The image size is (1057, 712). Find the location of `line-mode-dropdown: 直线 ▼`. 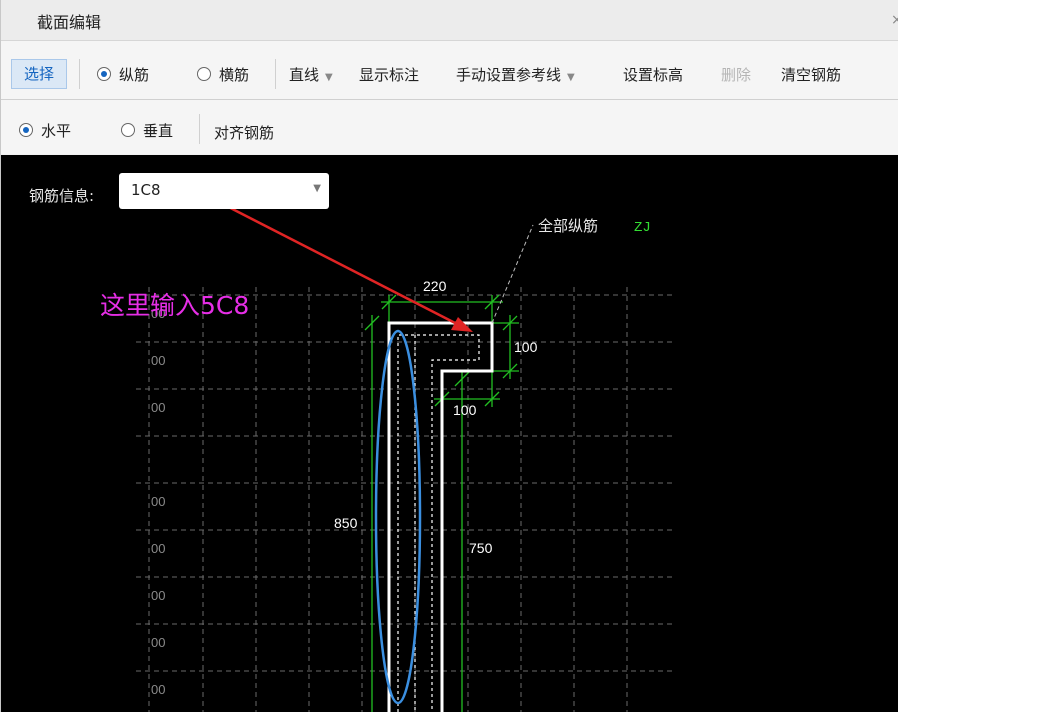

line-mode-dropdown: 直线 ▼ is located at coordinates (311, 74).